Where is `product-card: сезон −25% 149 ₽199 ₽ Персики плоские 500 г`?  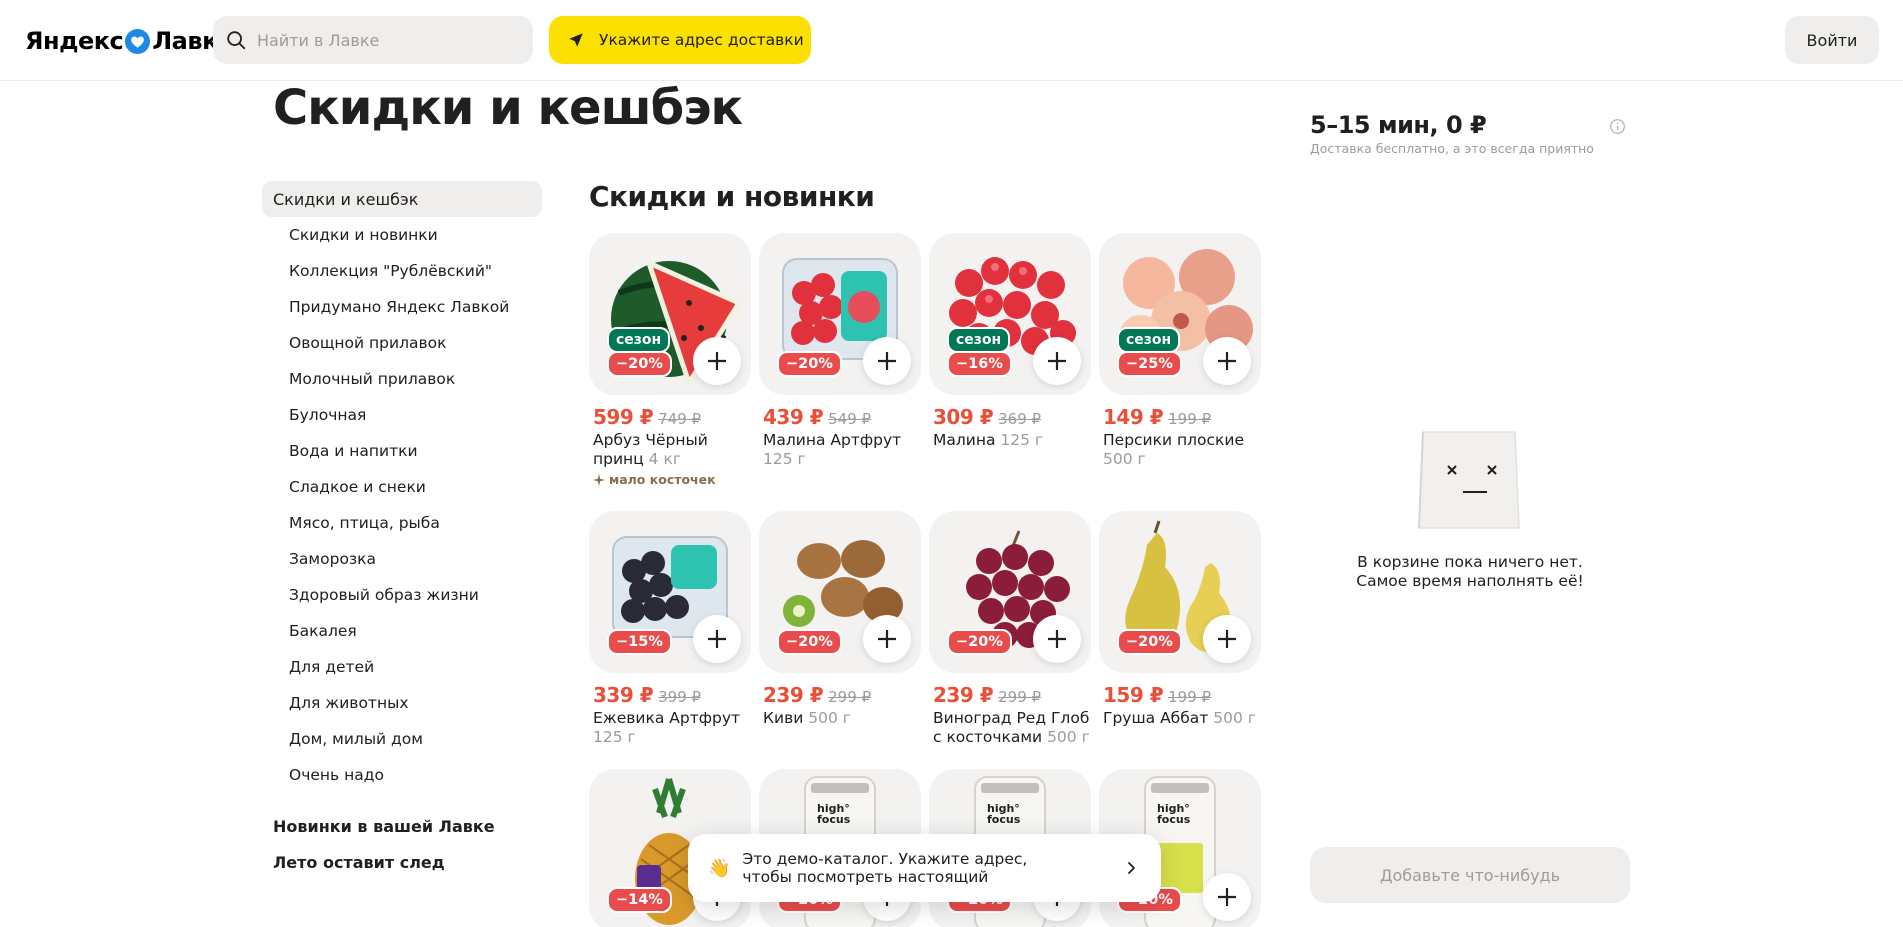 product-card: сезон −25% 149 ₽199 ₽ Персики плоские 500 г is located at coordinates (1180, 351).